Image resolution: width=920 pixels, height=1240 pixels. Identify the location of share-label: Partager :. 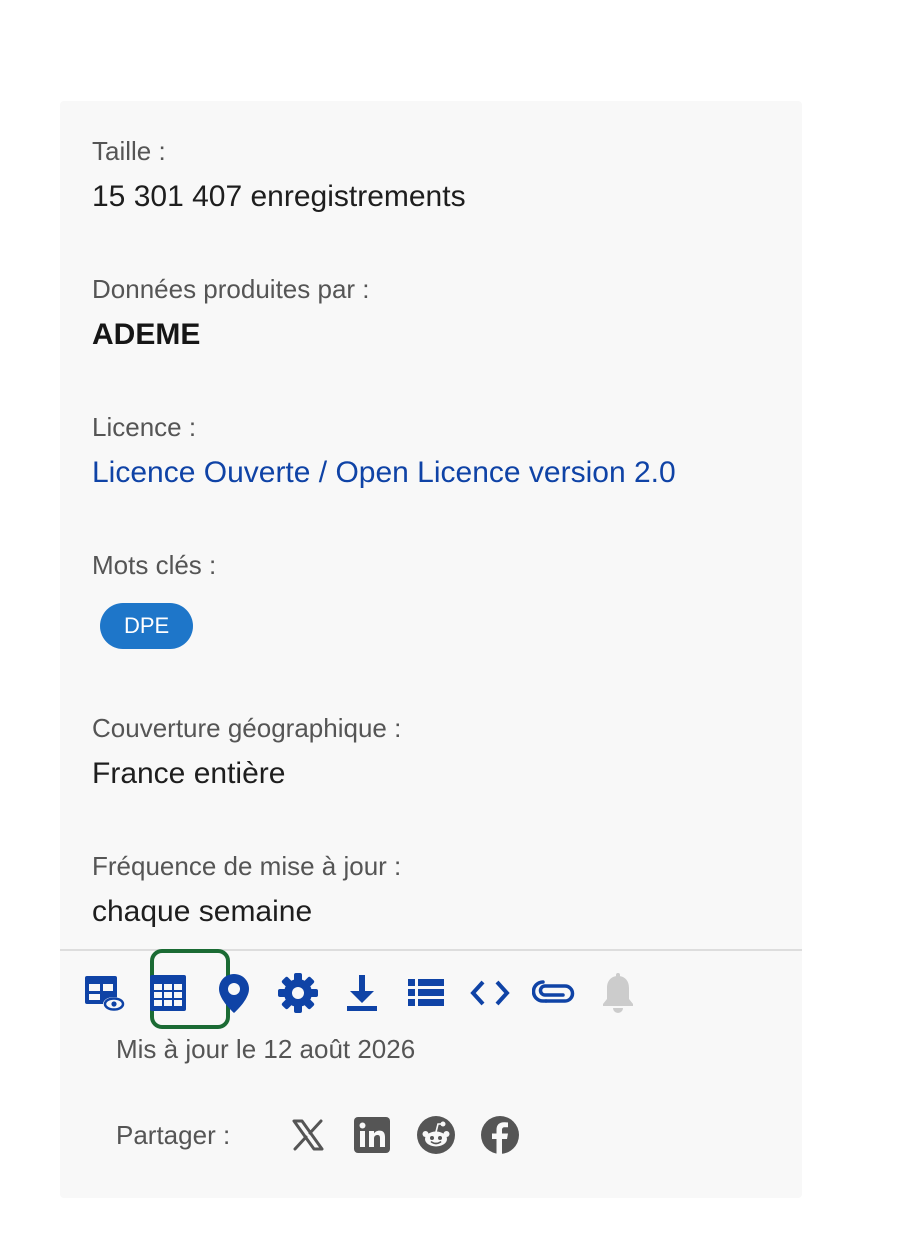
(173, 1135).